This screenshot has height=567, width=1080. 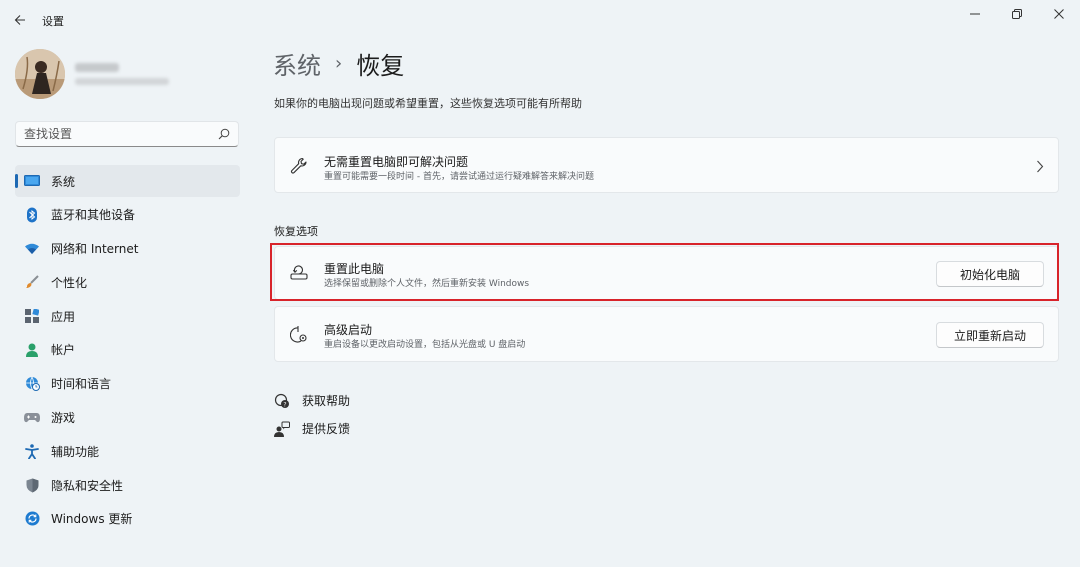 I want to click on section-title: 恢复选项, so click(x=296, y=231).